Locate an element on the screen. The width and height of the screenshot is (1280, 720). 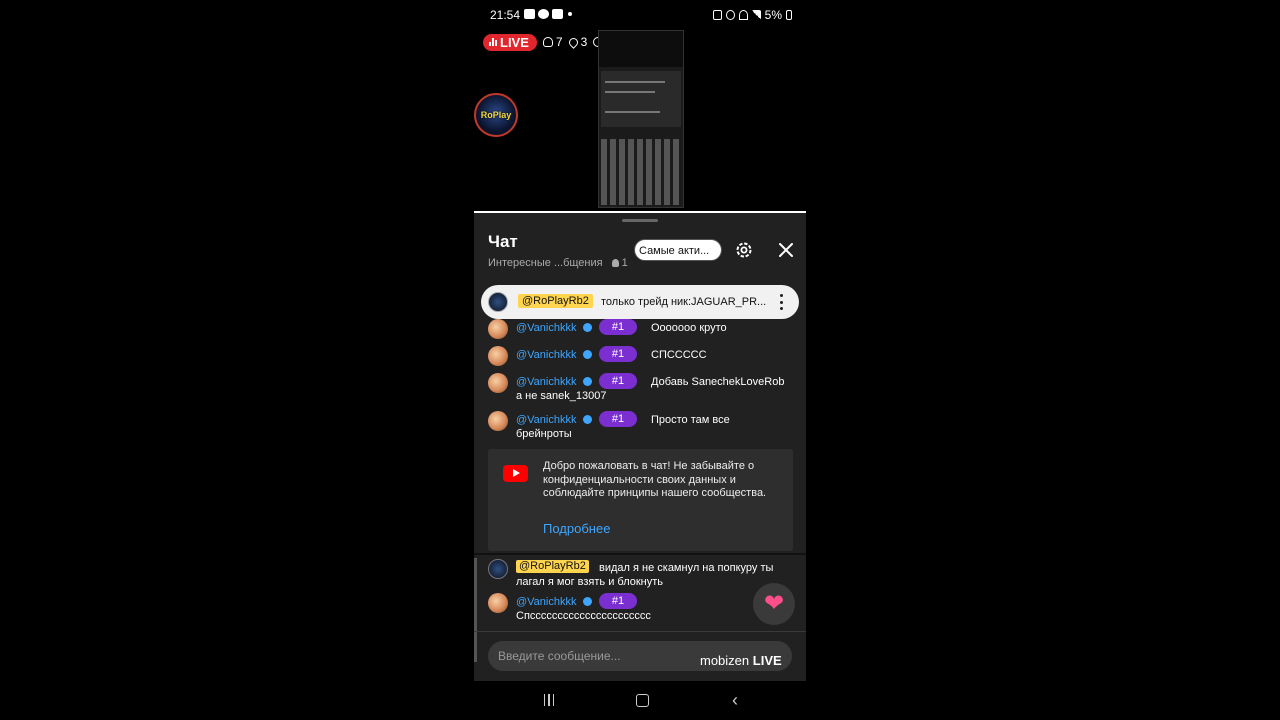
chat-message: @Vanichkkk #1 Спсссссссссссссссссссссс is located at coordinates (641, 610).